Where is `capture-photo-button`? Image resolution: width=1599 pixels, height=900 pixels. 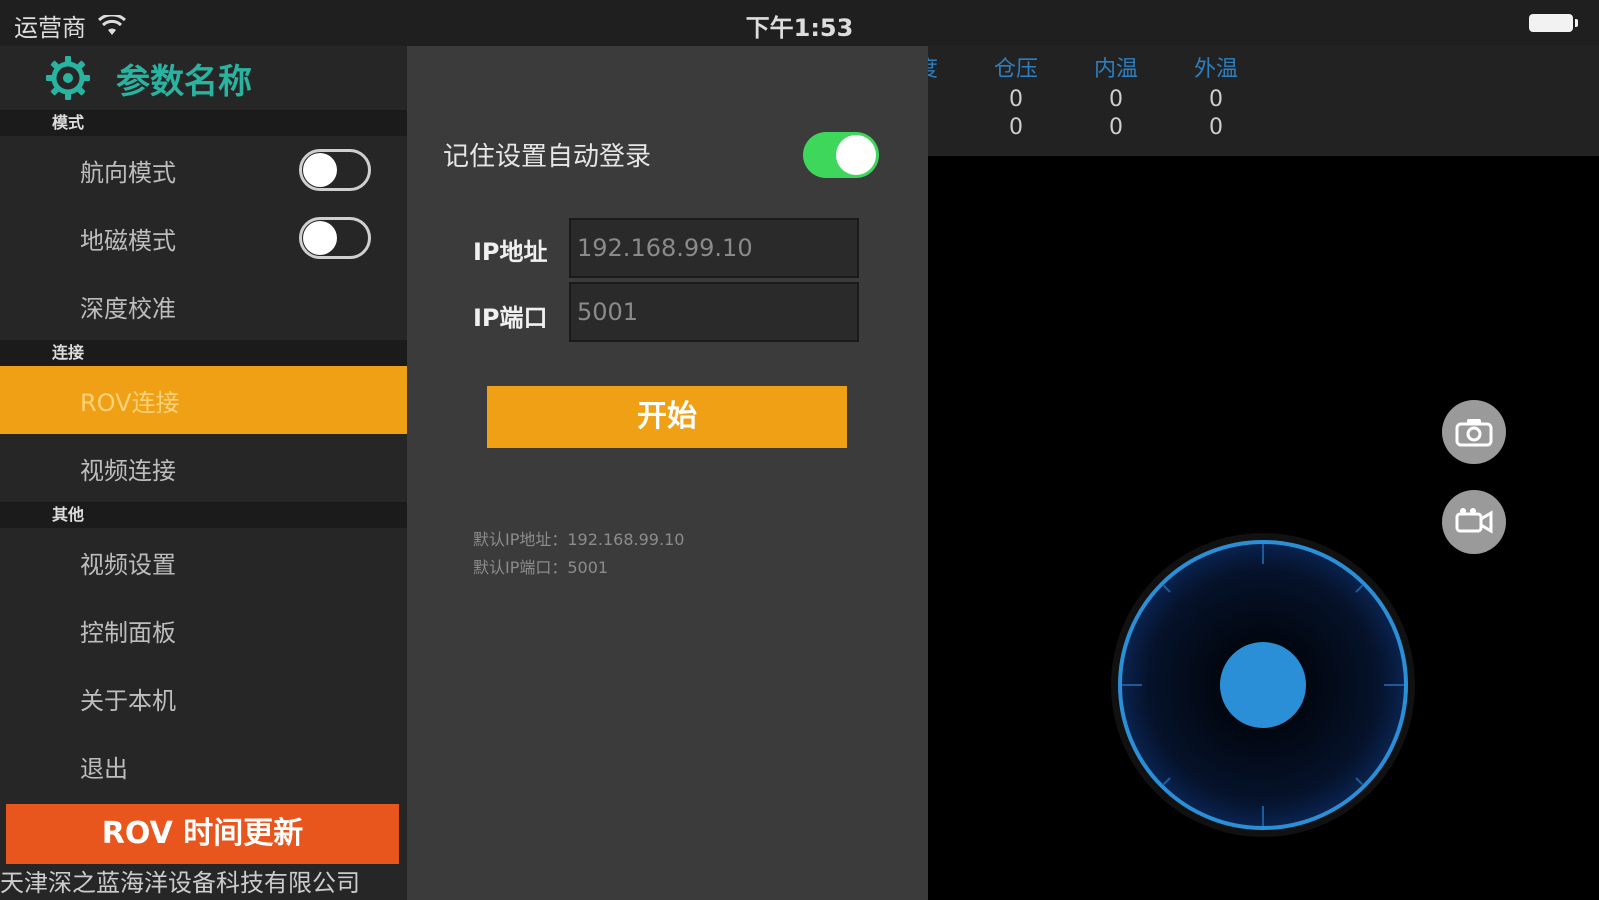
capture-photo-button is located at coordinates (1474, 432).